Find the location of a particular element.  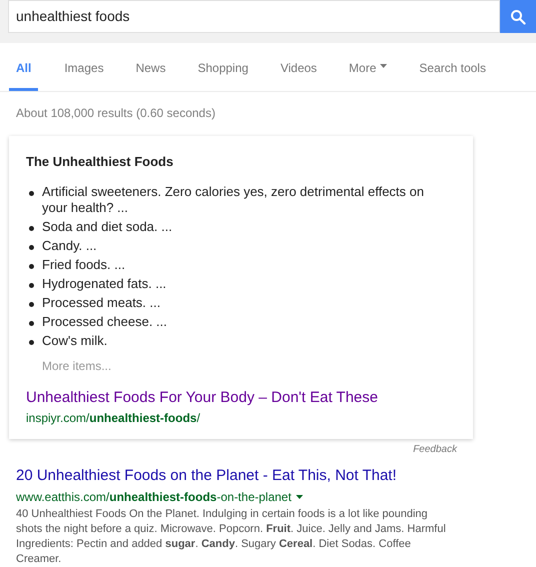

search-button is located at coordinates (518, 16).